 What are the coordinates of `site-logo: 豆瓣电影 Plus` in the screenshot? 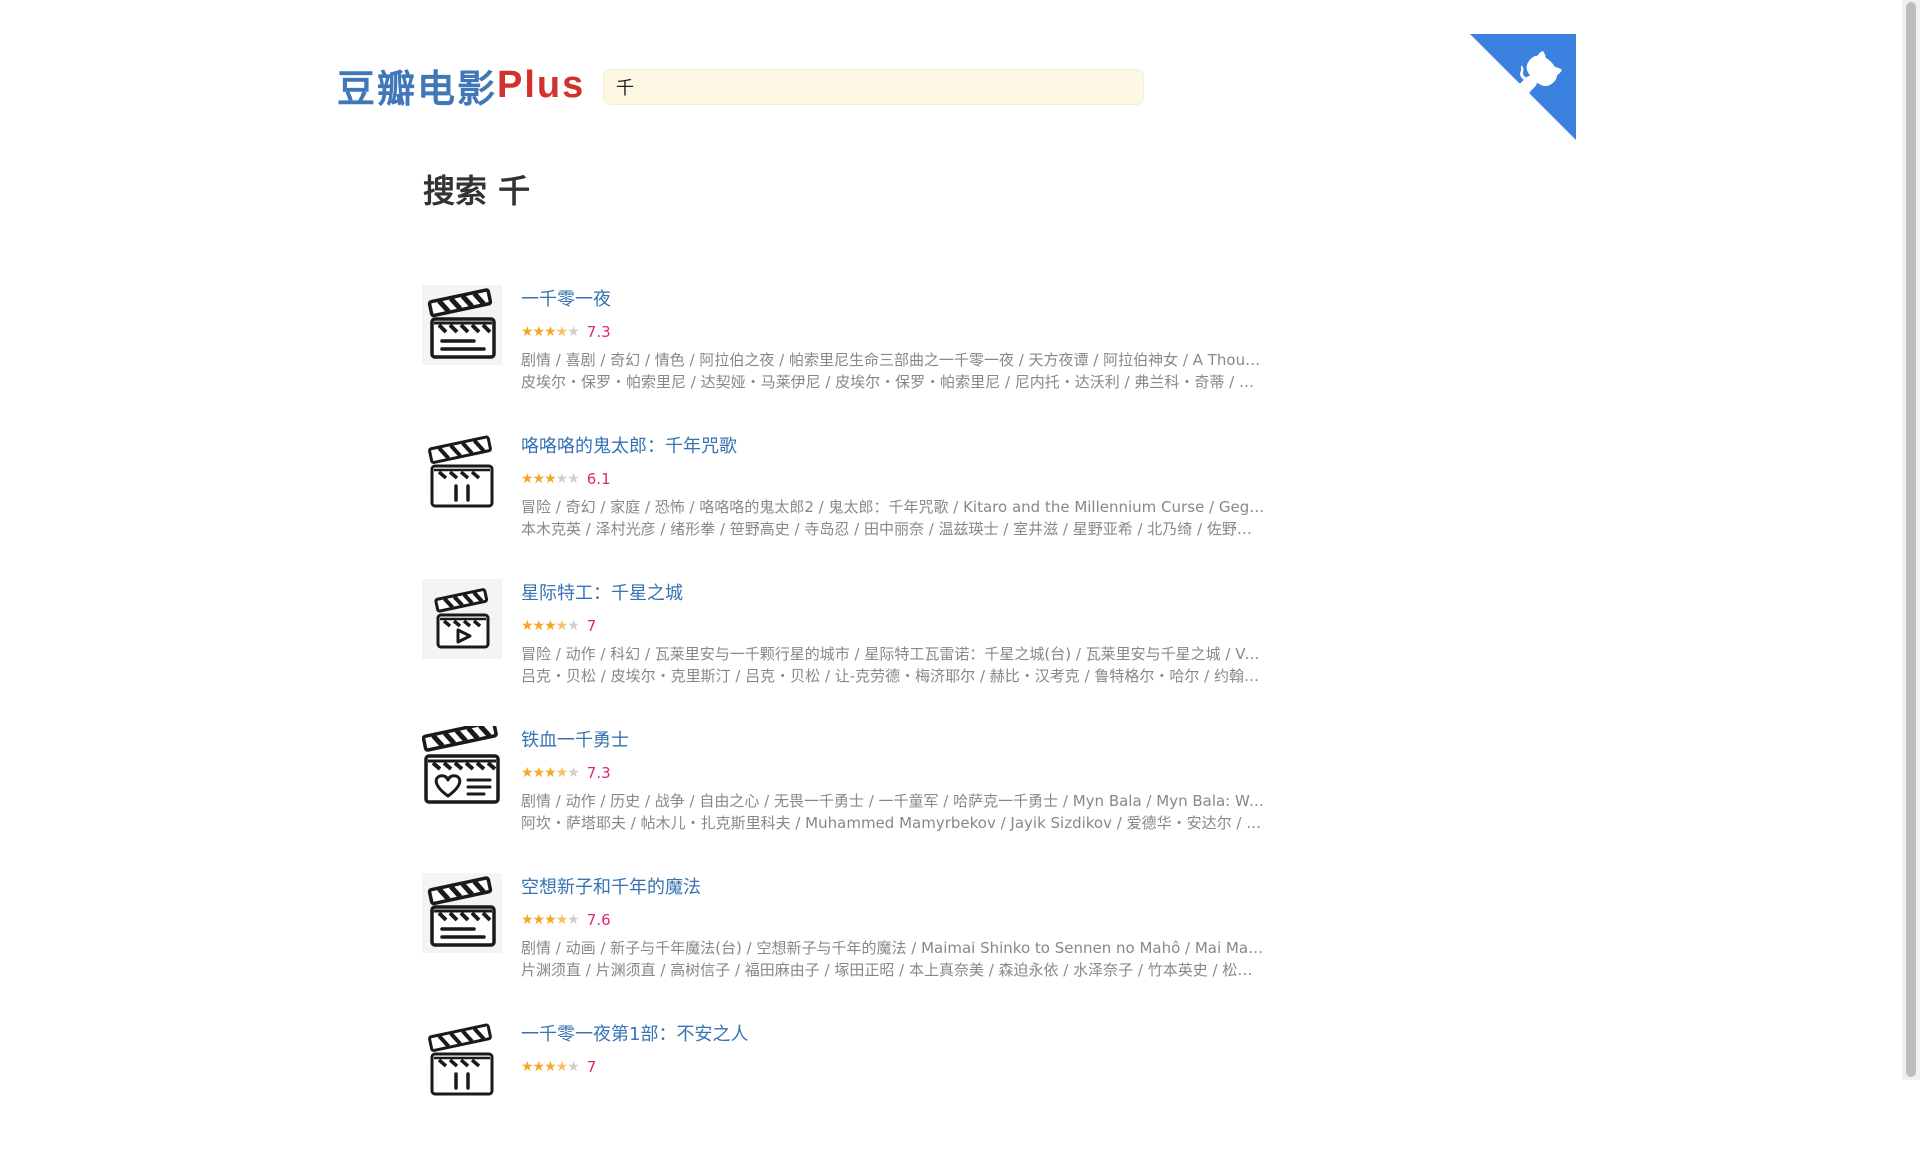 It's located at (461, 85).